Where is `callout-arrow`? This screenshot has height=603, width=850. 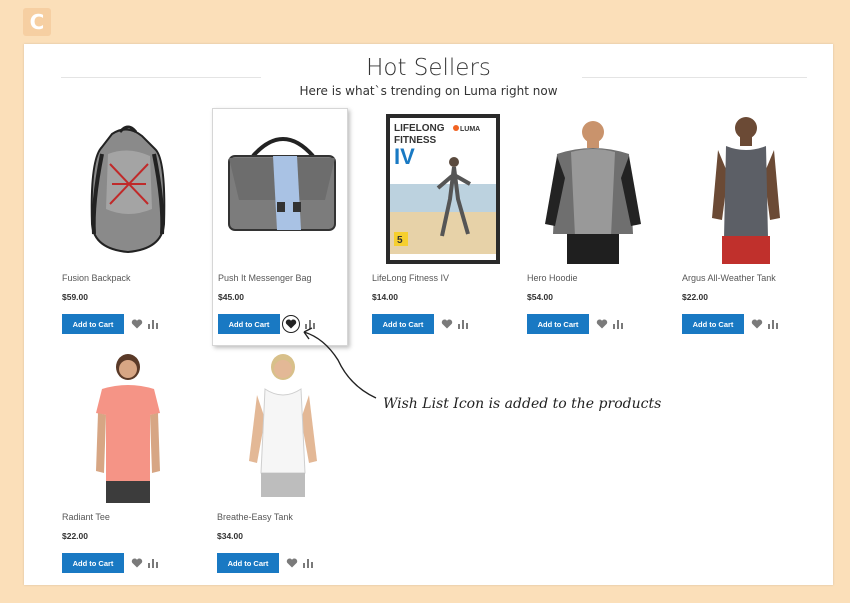 callout-arrow is located at coordinates (340, 363).